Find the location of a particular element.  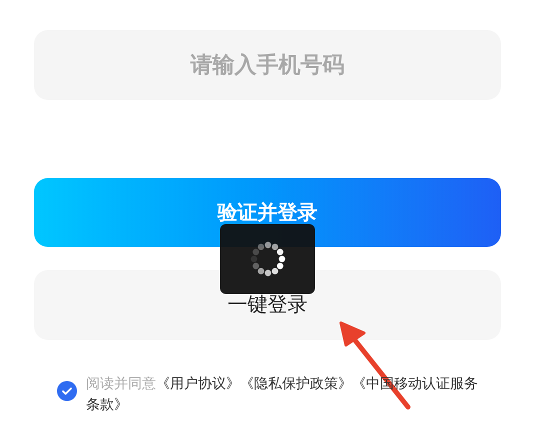

check-icon is located at coordinates (67, 391).